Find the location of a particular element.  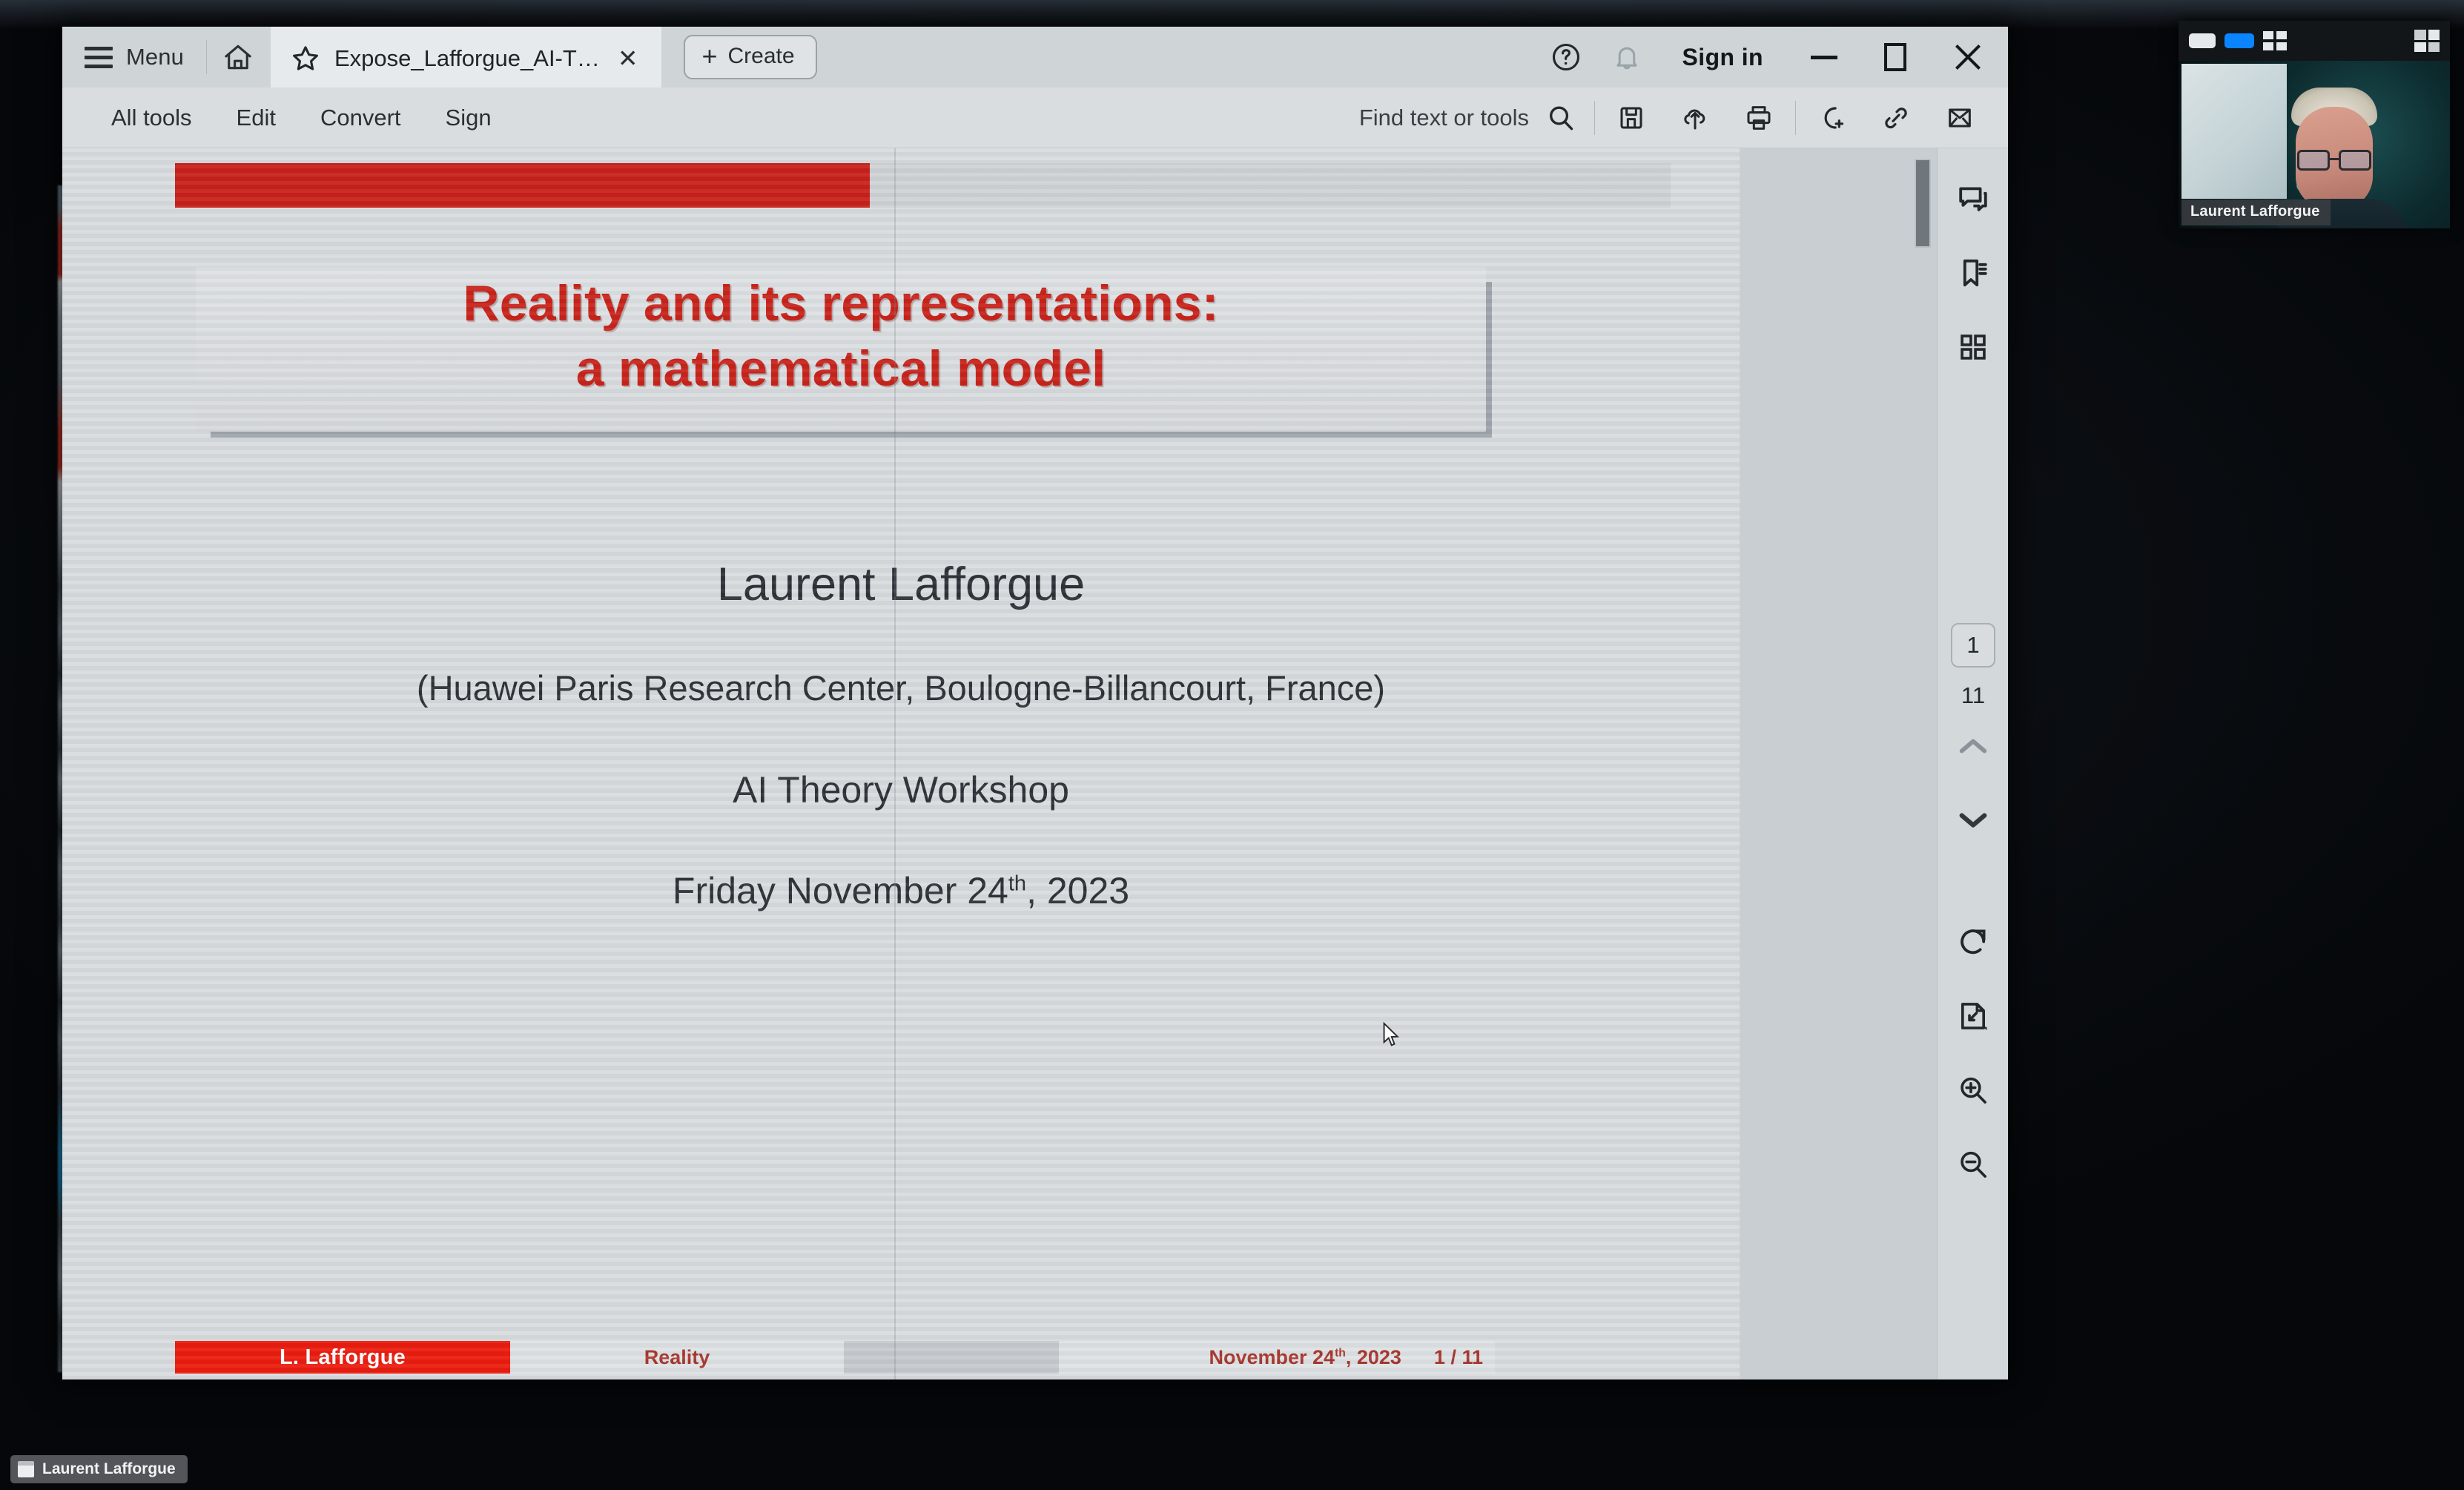

create-button: + Create is located at coordinates (750, 57).